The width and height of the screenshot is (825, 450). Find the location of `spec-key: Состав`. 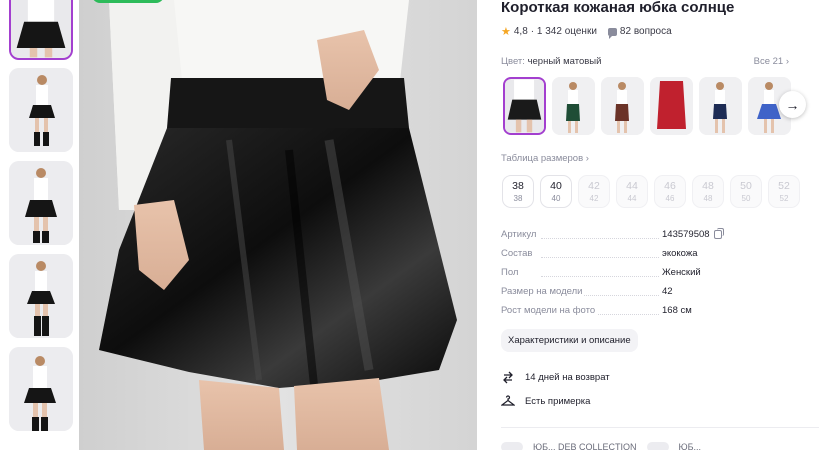

spec-key: Состав is located at coordinates (518, 253).